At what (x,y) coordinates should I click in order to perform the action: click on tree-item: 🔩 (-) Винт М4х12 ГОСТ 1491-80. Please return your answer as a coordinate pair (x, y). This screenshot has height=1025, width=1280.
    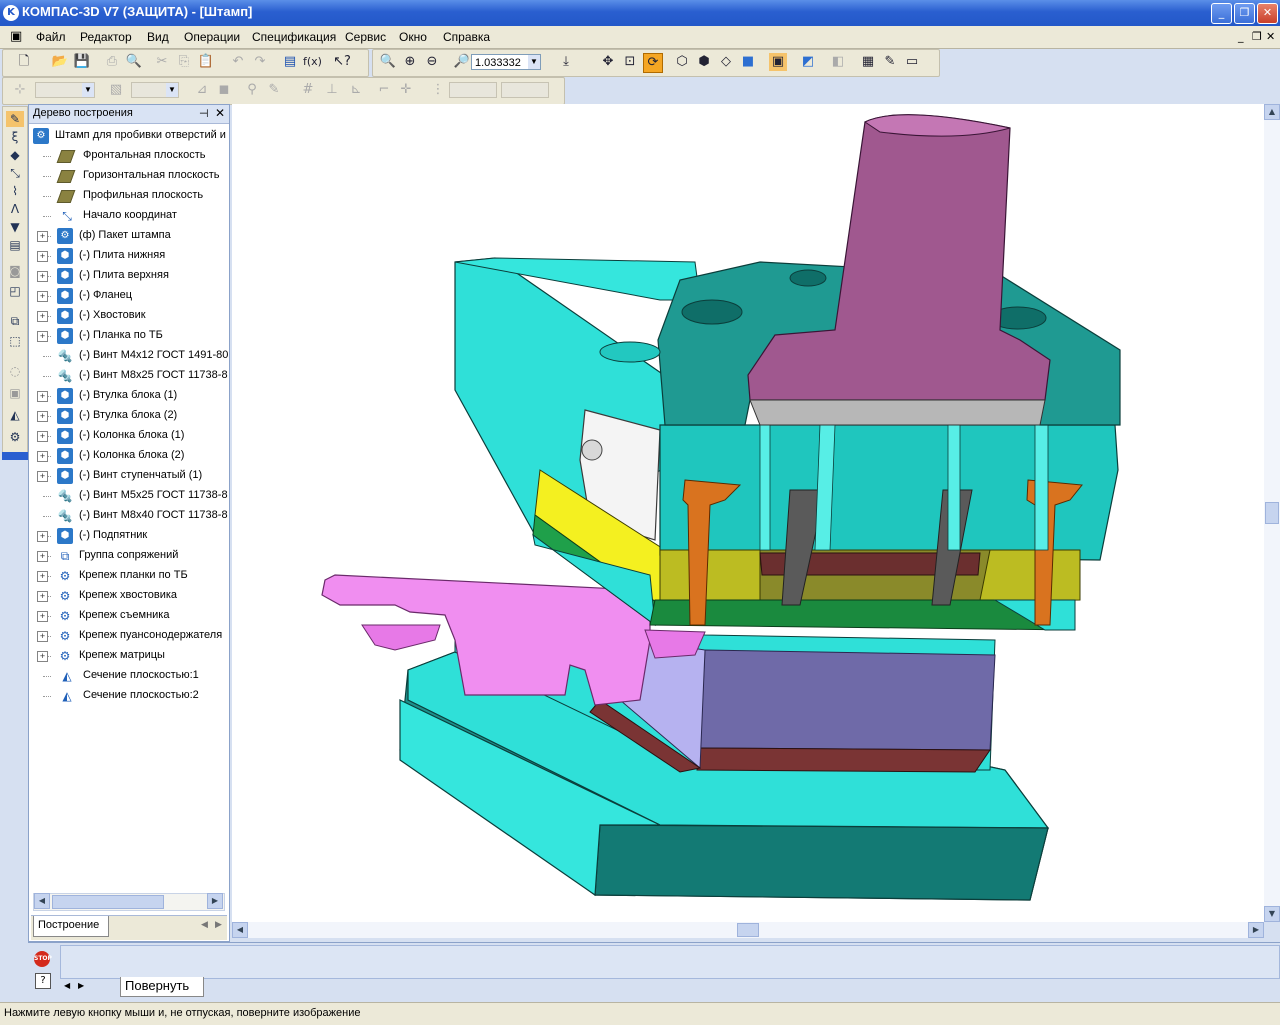
    Looking at the image, I should click on (129, 356).